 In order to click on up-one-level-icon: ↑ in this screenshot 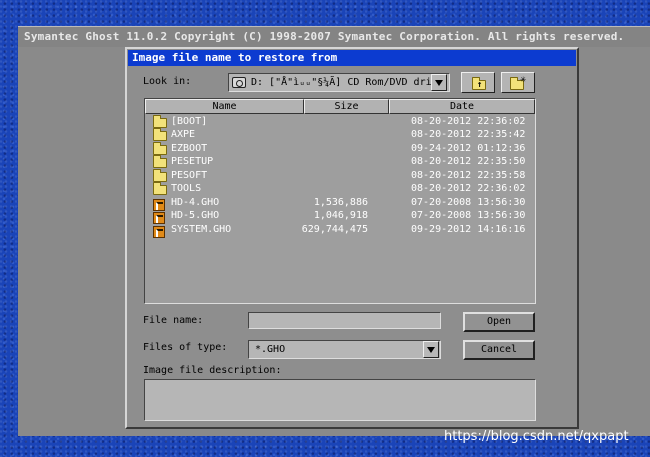, I will do `click(479, 83)`.